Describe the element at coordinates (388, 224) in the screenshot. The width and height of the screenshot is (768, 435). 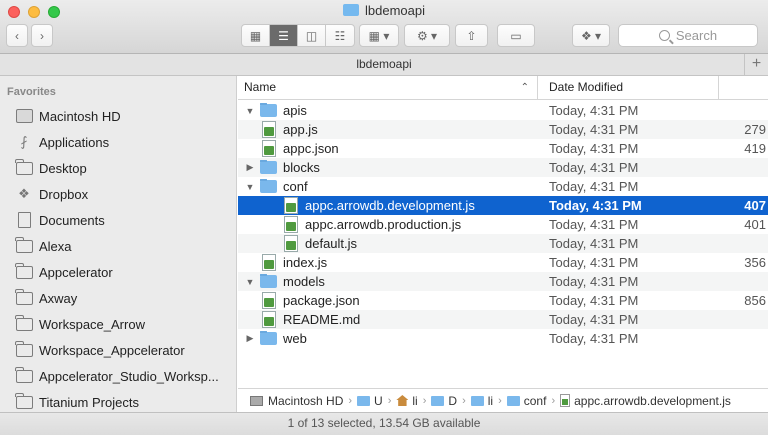
I see `file-name-cell: appc.arrowdb.production.js` at that location.